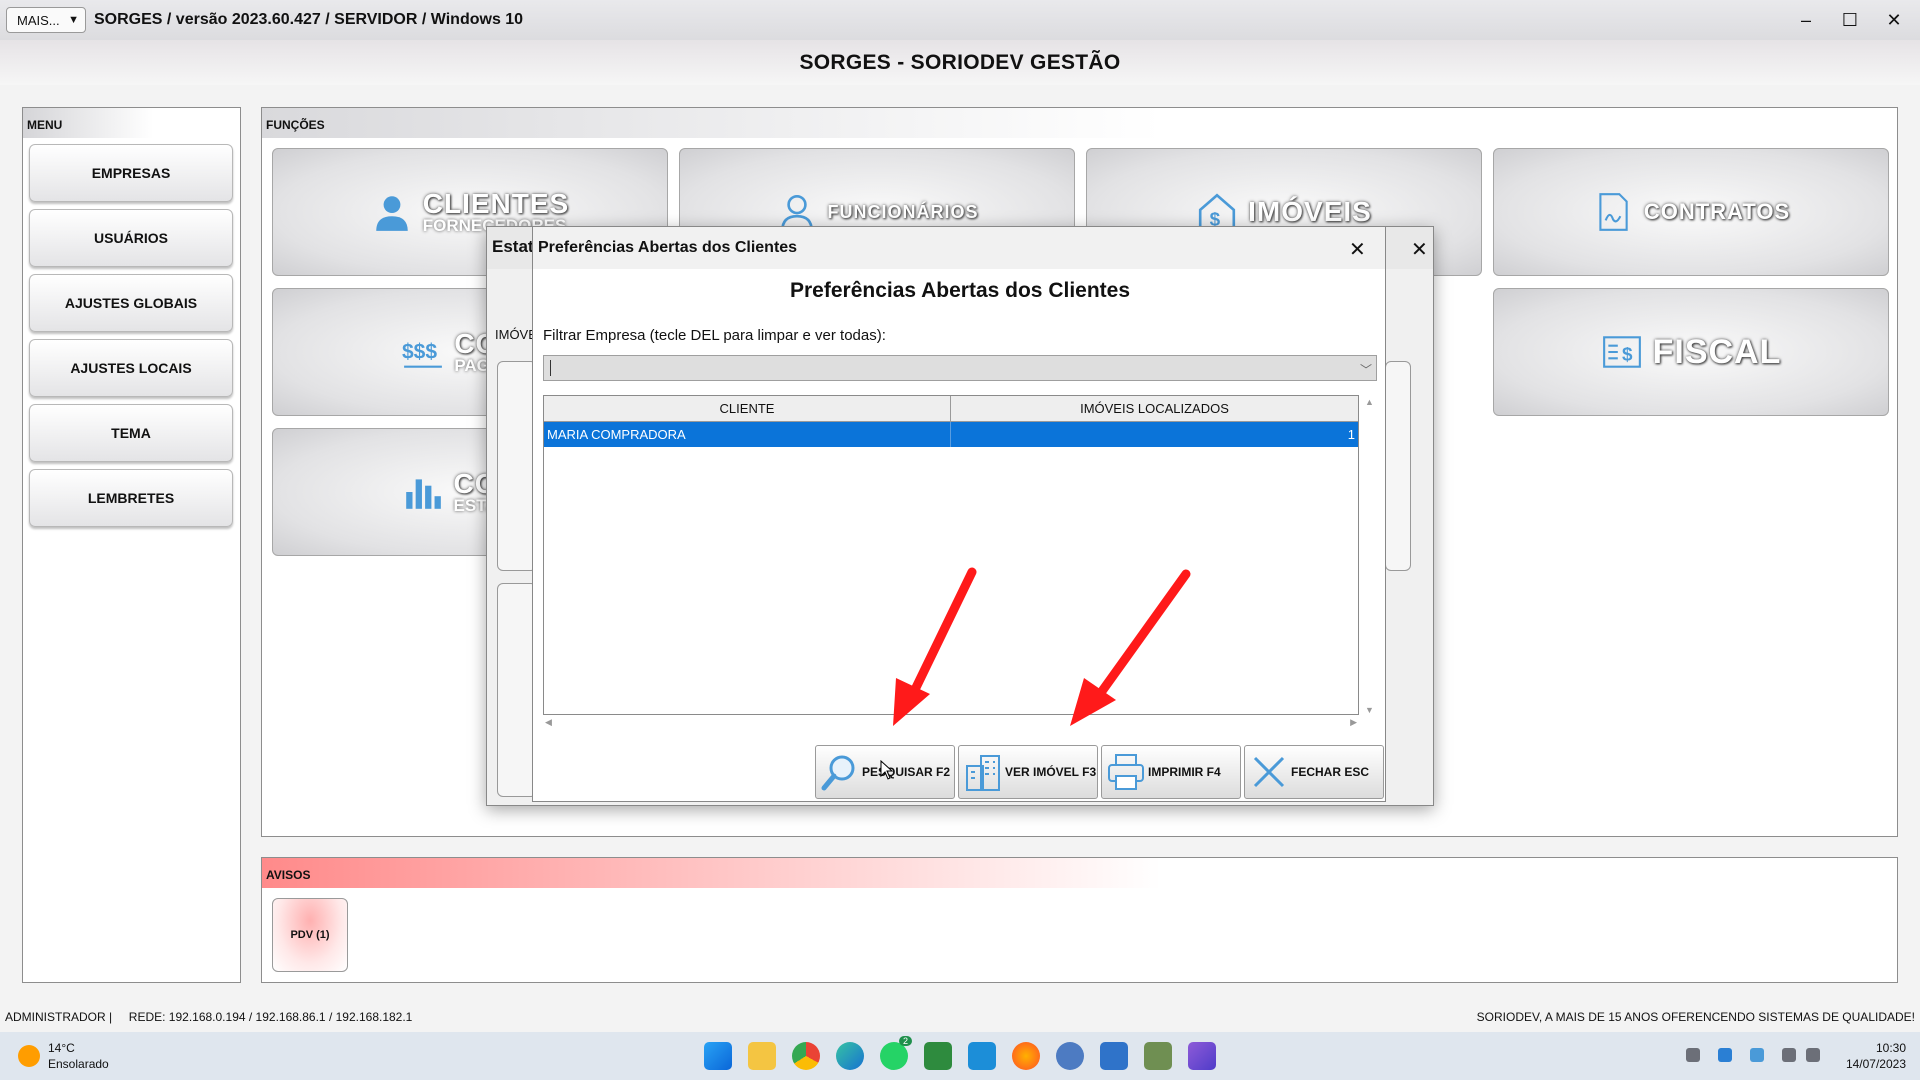 This screenshot has height=1080, width=1920. I want to click on mouse-cursor-icon, so click(887, 770).